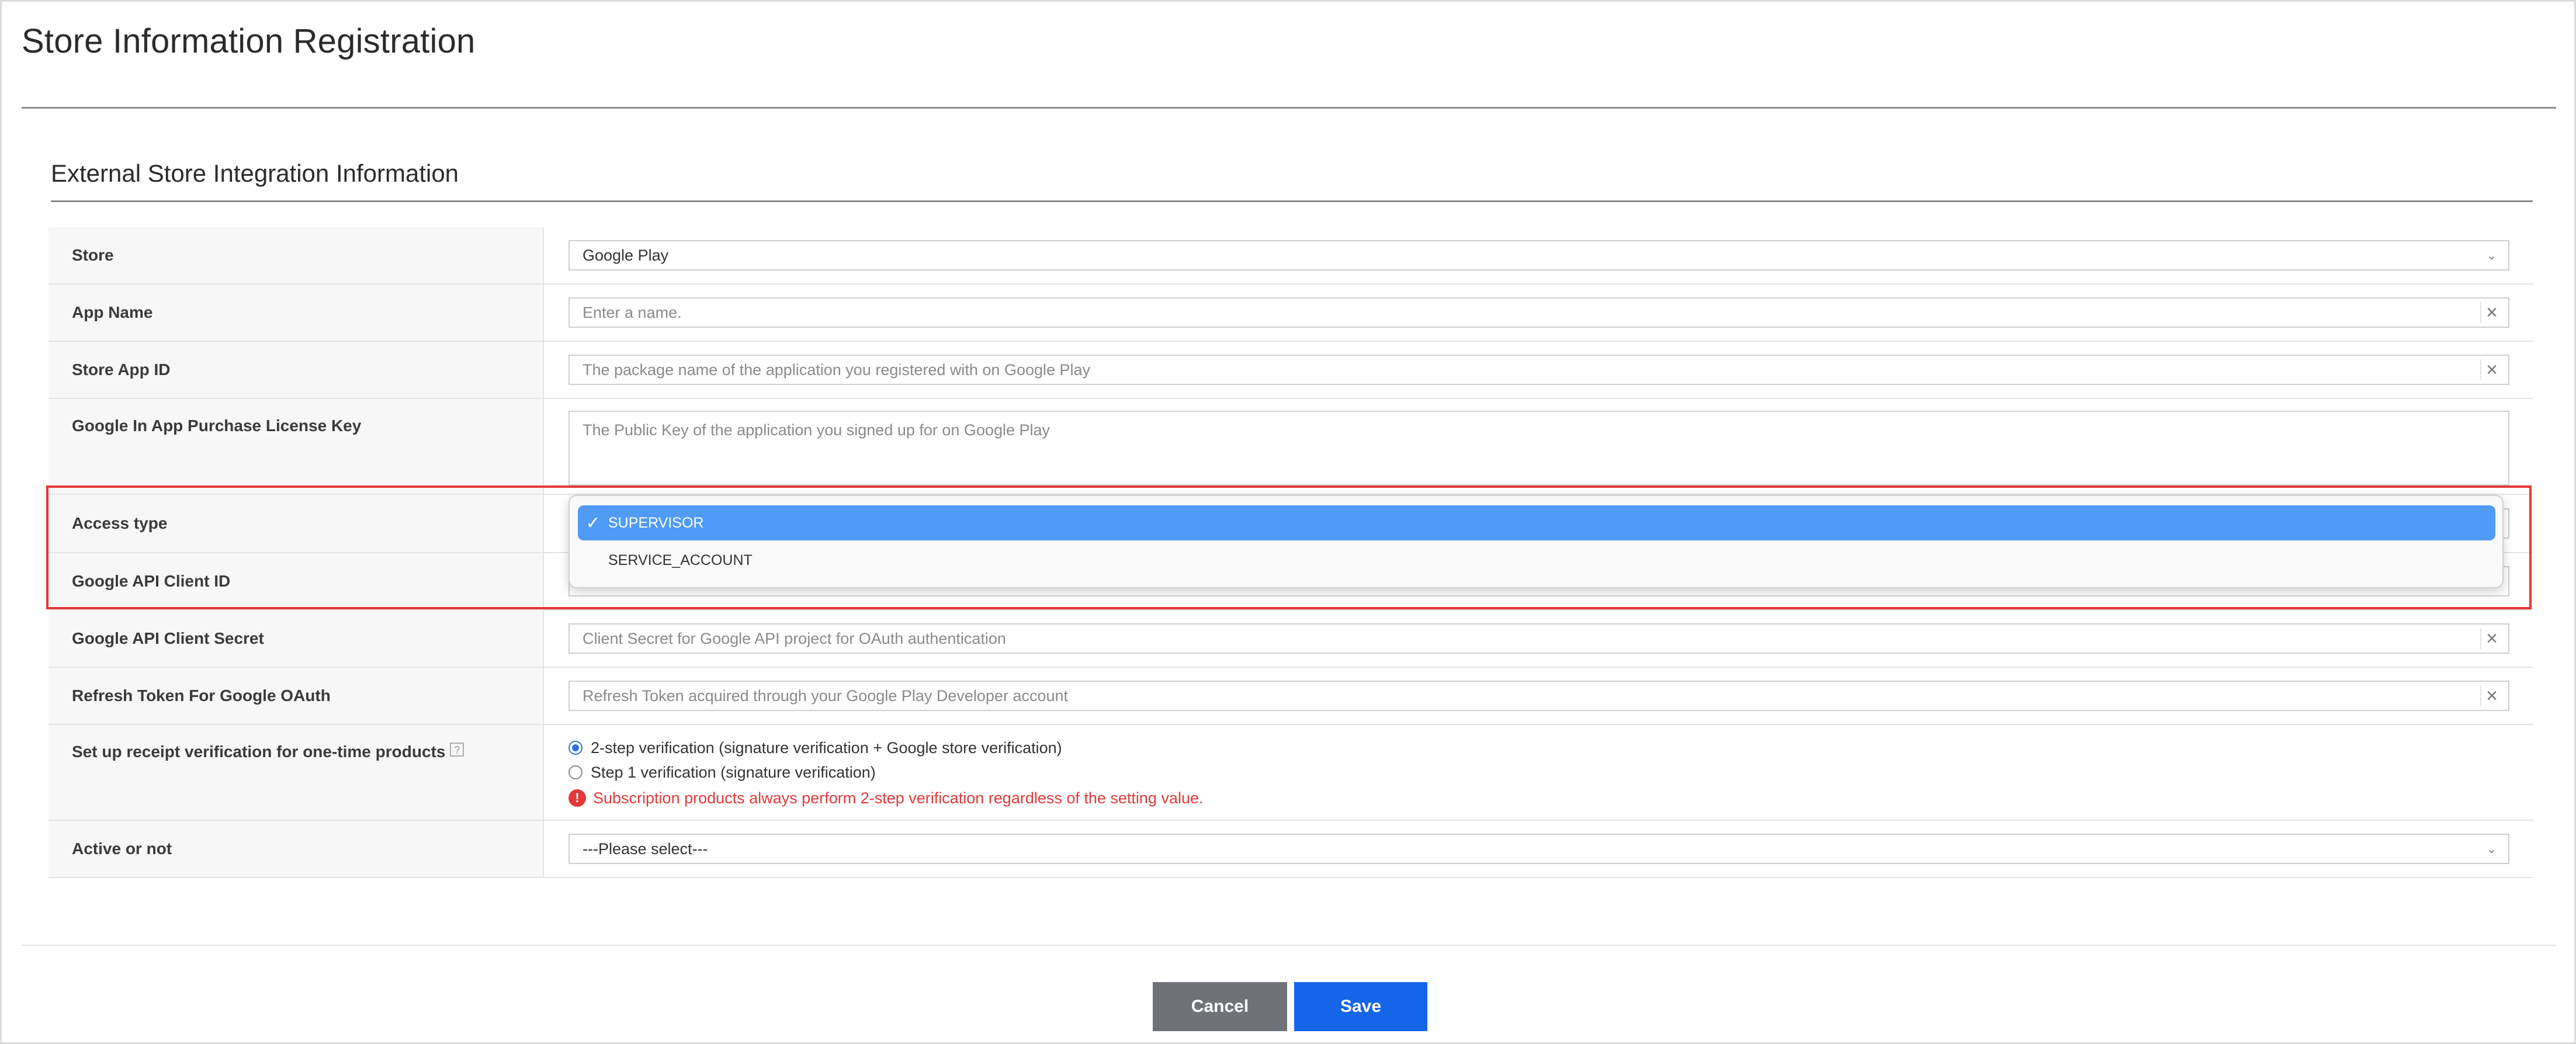 Image resolution: width=2576 pixels, height=1044 pixels. I want to click on active-select-value: ---Please select---, so click(646, 849).